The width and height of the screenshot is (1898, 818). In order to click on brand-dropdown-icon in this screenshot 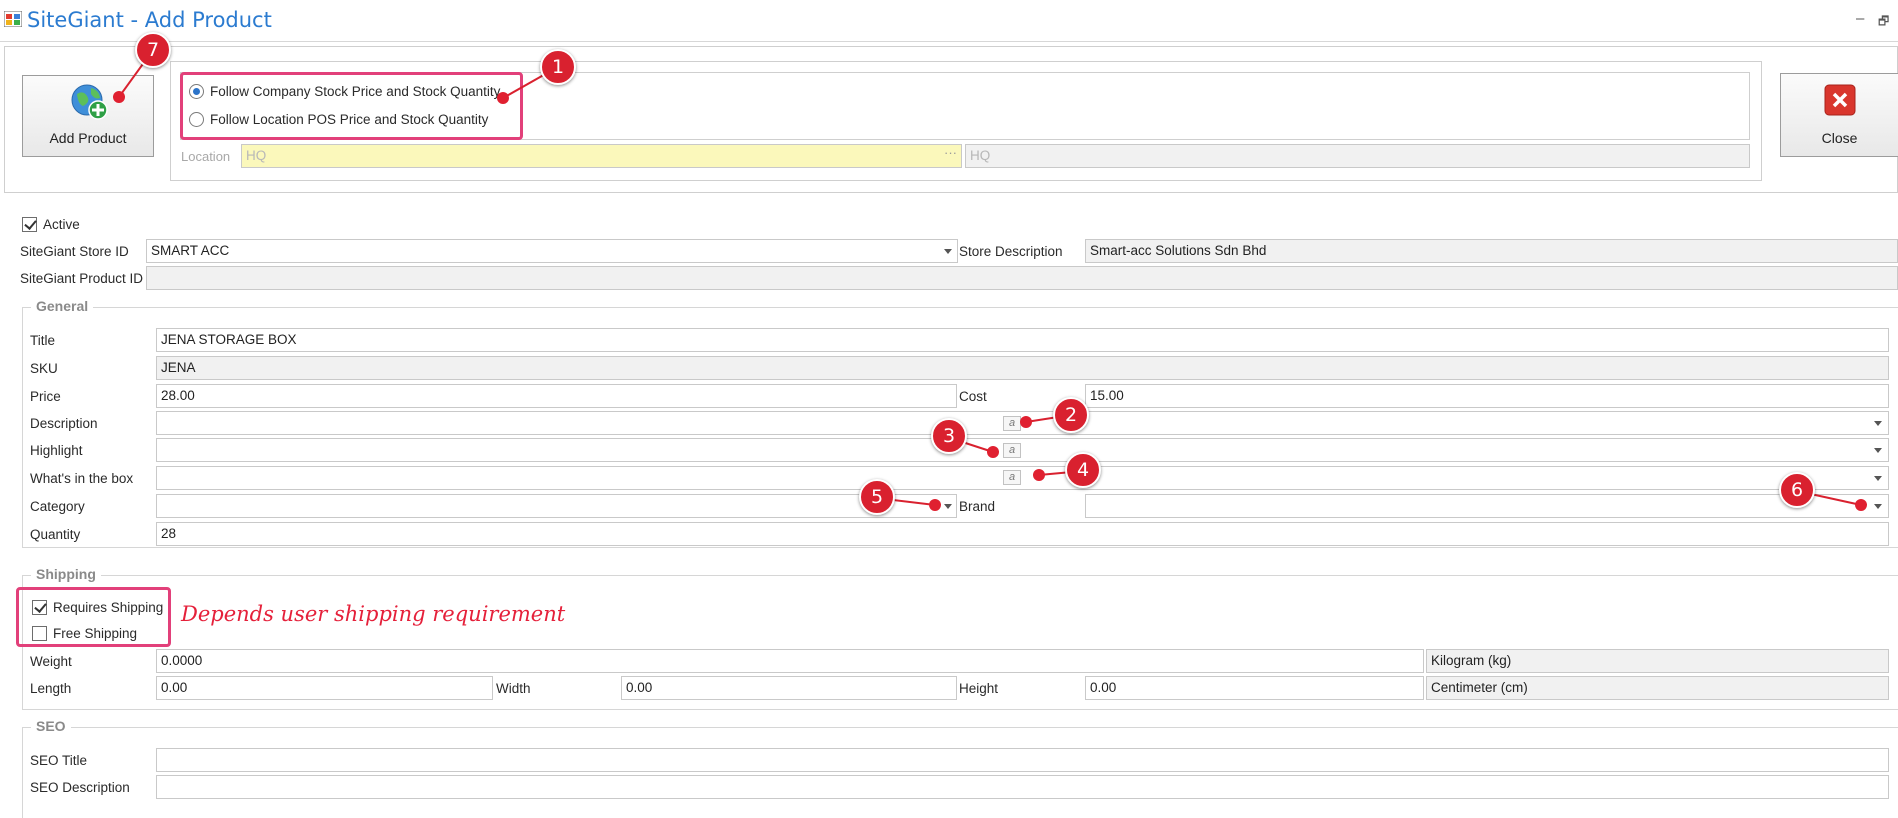, I will do `click(1878, 506)`.